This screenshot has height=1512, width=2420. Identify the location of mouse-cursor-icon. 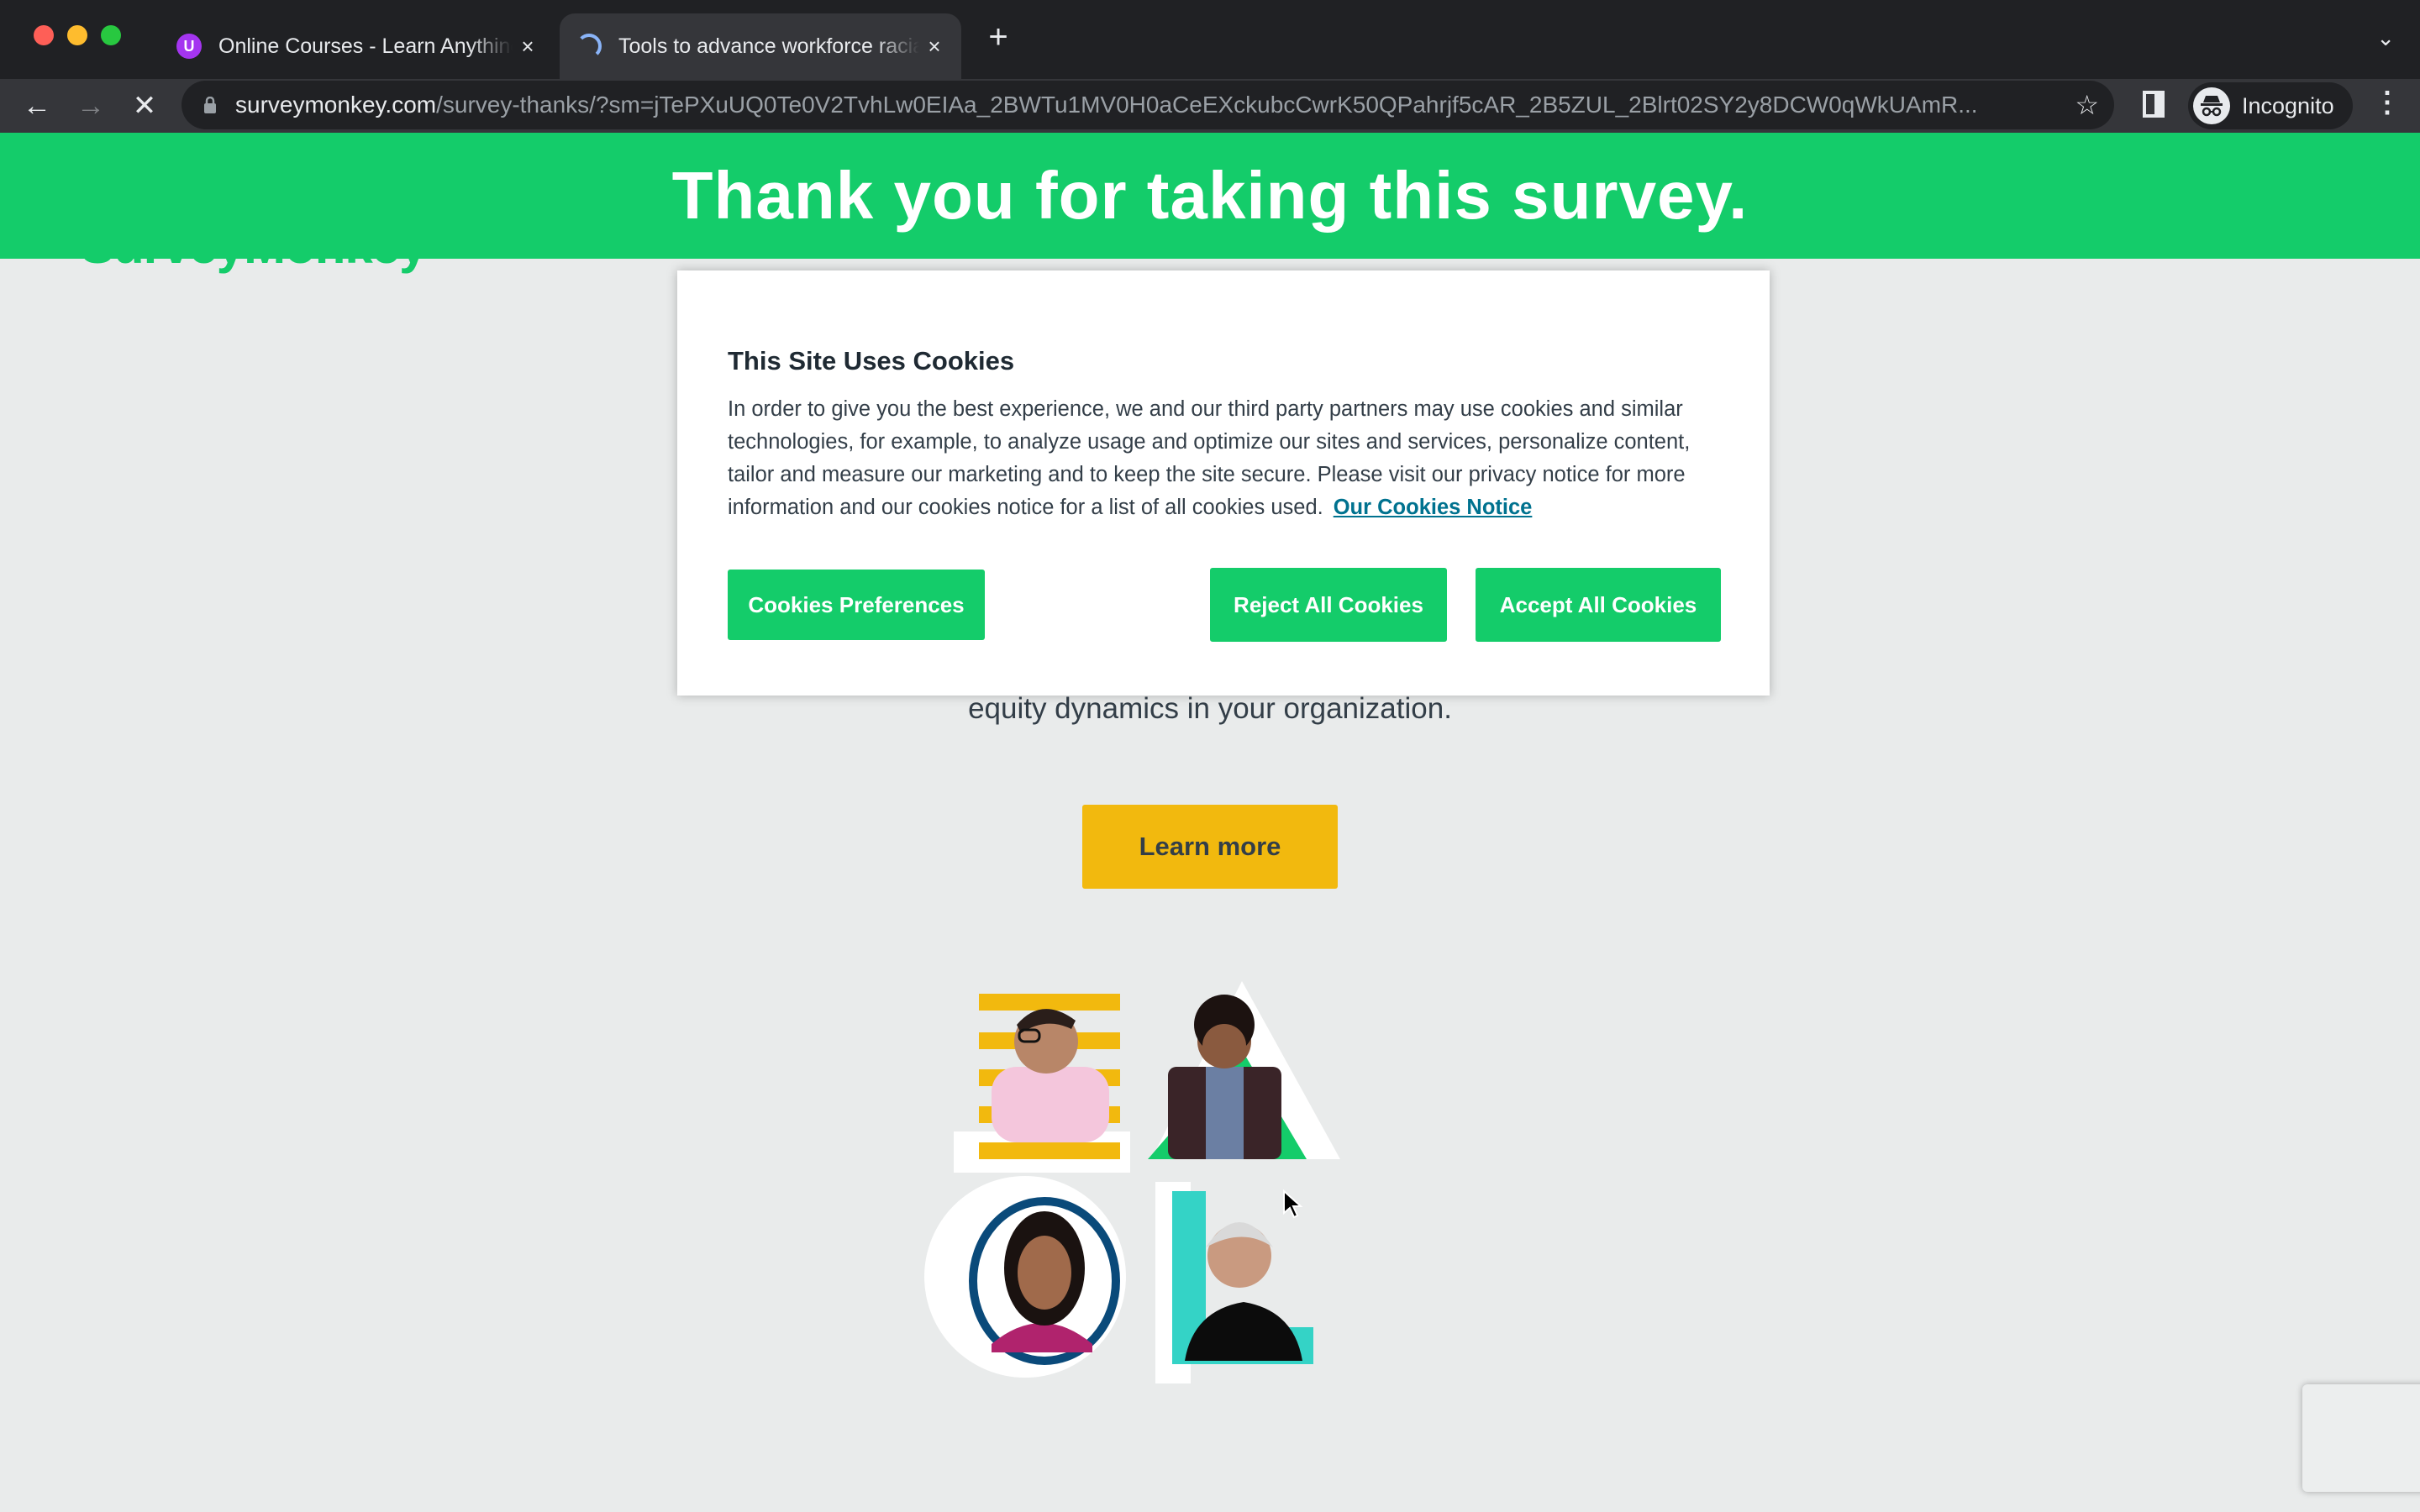
(1293, 1204).